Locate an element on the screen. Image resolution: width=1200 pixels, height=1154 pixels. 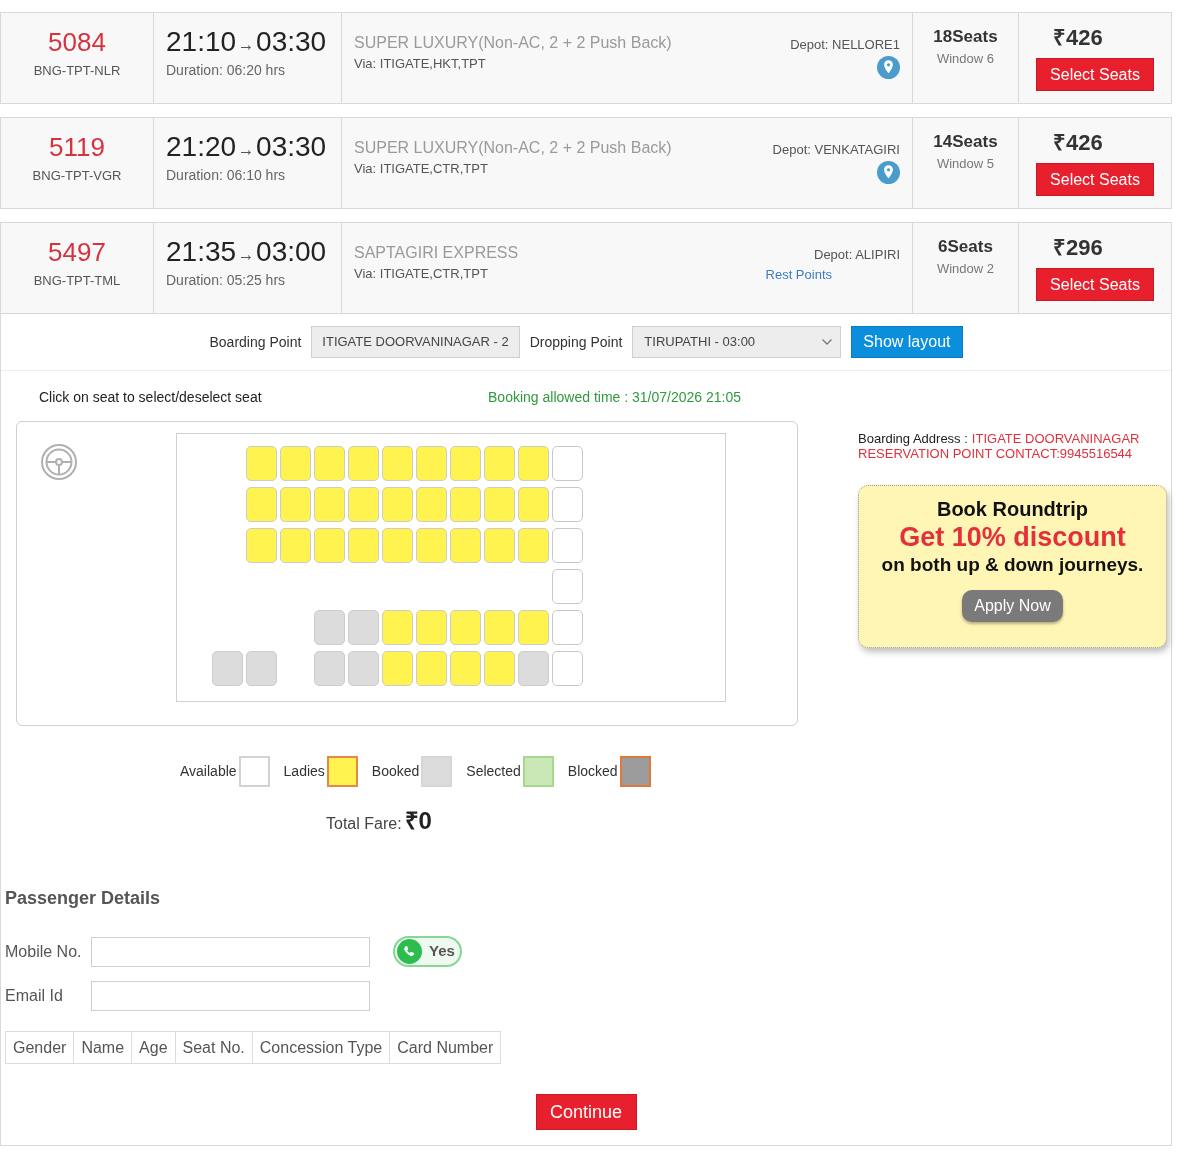
field-label: Email Id is located at coordinates (34, 996).